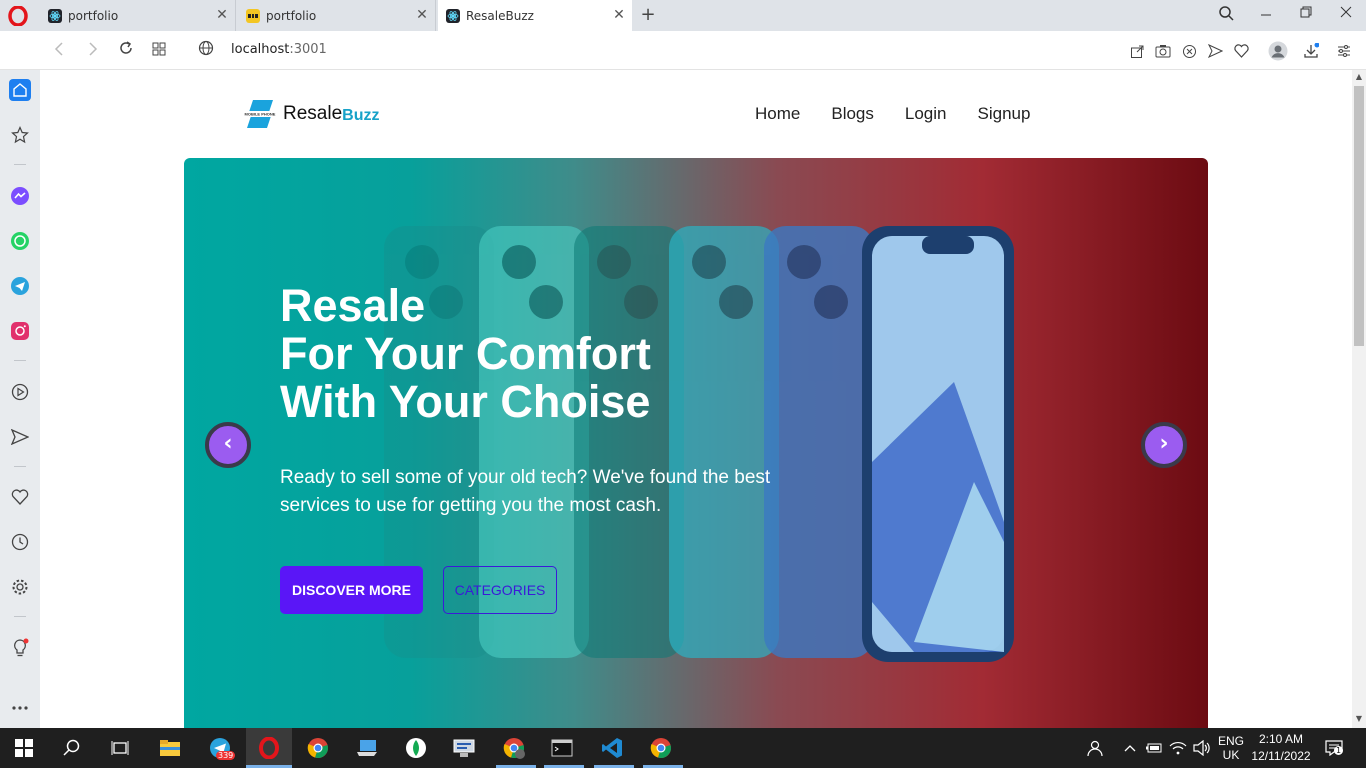  Describe the element at coordinates (500, 15) in the screenshot. I see `tab-title: ResaleBuzz` at that location.